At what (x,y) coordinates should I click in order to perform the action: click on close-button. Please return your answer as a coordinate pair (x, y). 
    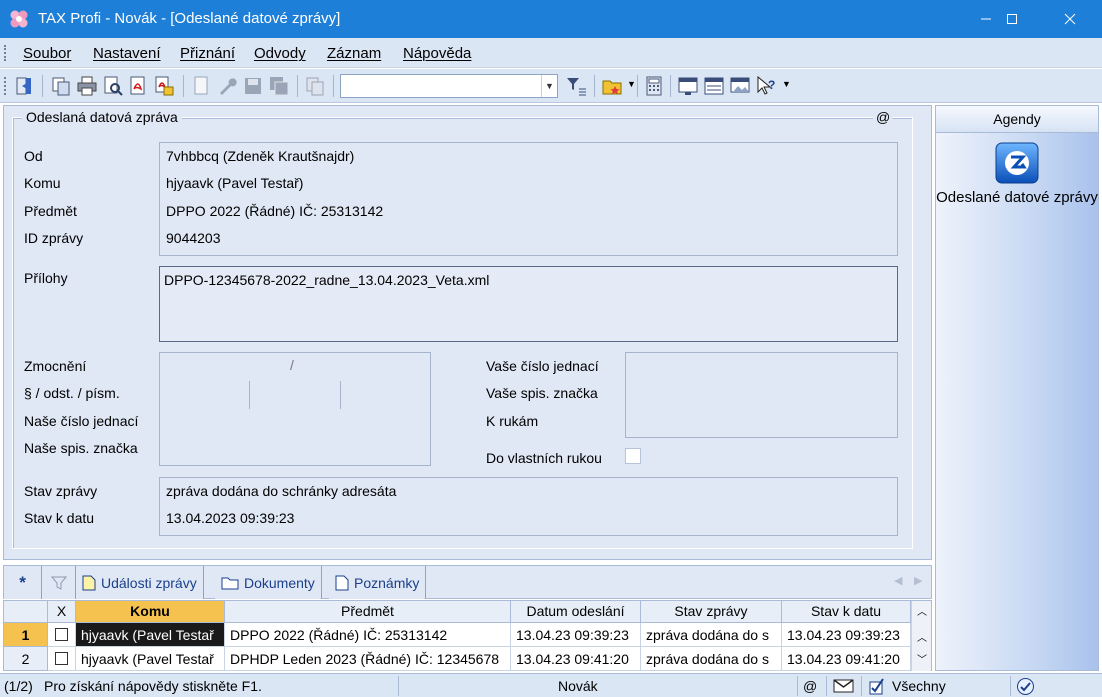
    Looking at the image, I should click on (1070, 19).